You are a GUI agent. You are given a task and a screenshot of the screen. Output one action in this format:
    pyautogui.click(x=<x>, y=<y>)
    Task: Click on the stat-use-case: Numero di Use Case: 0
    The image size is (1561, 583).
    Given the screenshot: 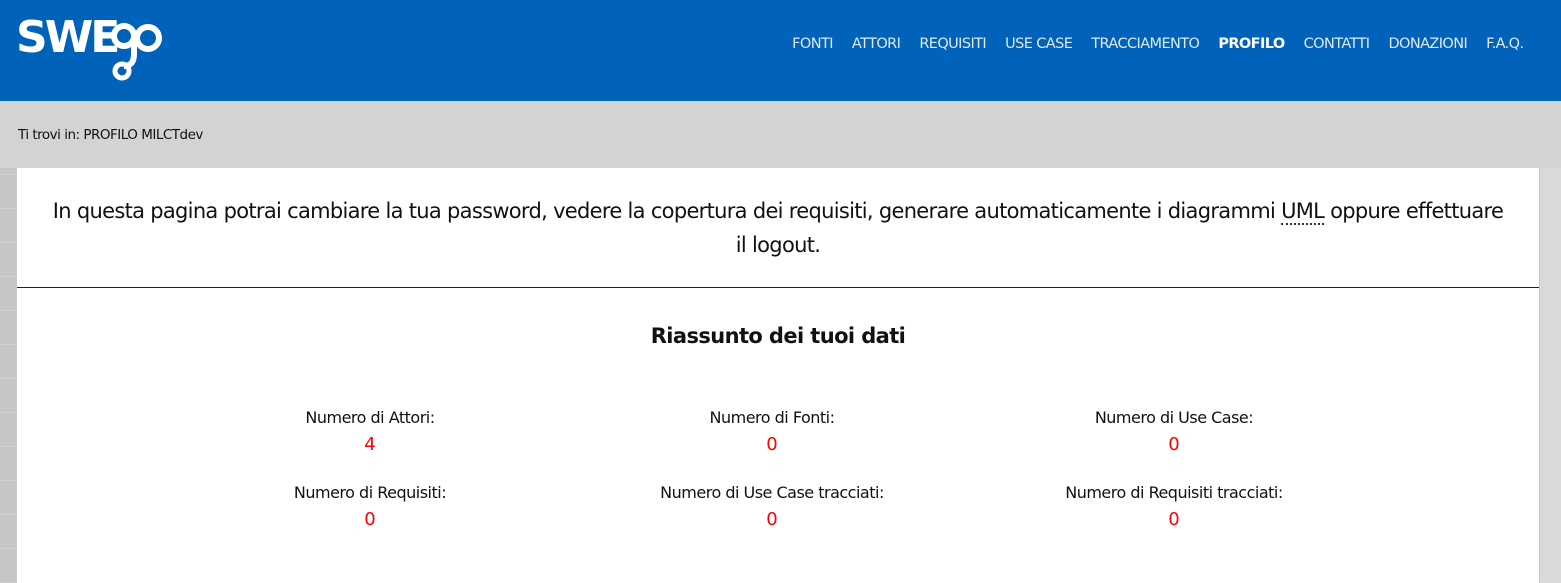 What is the action you would take?
    pyautogui.click(x=1174, y=432)
    